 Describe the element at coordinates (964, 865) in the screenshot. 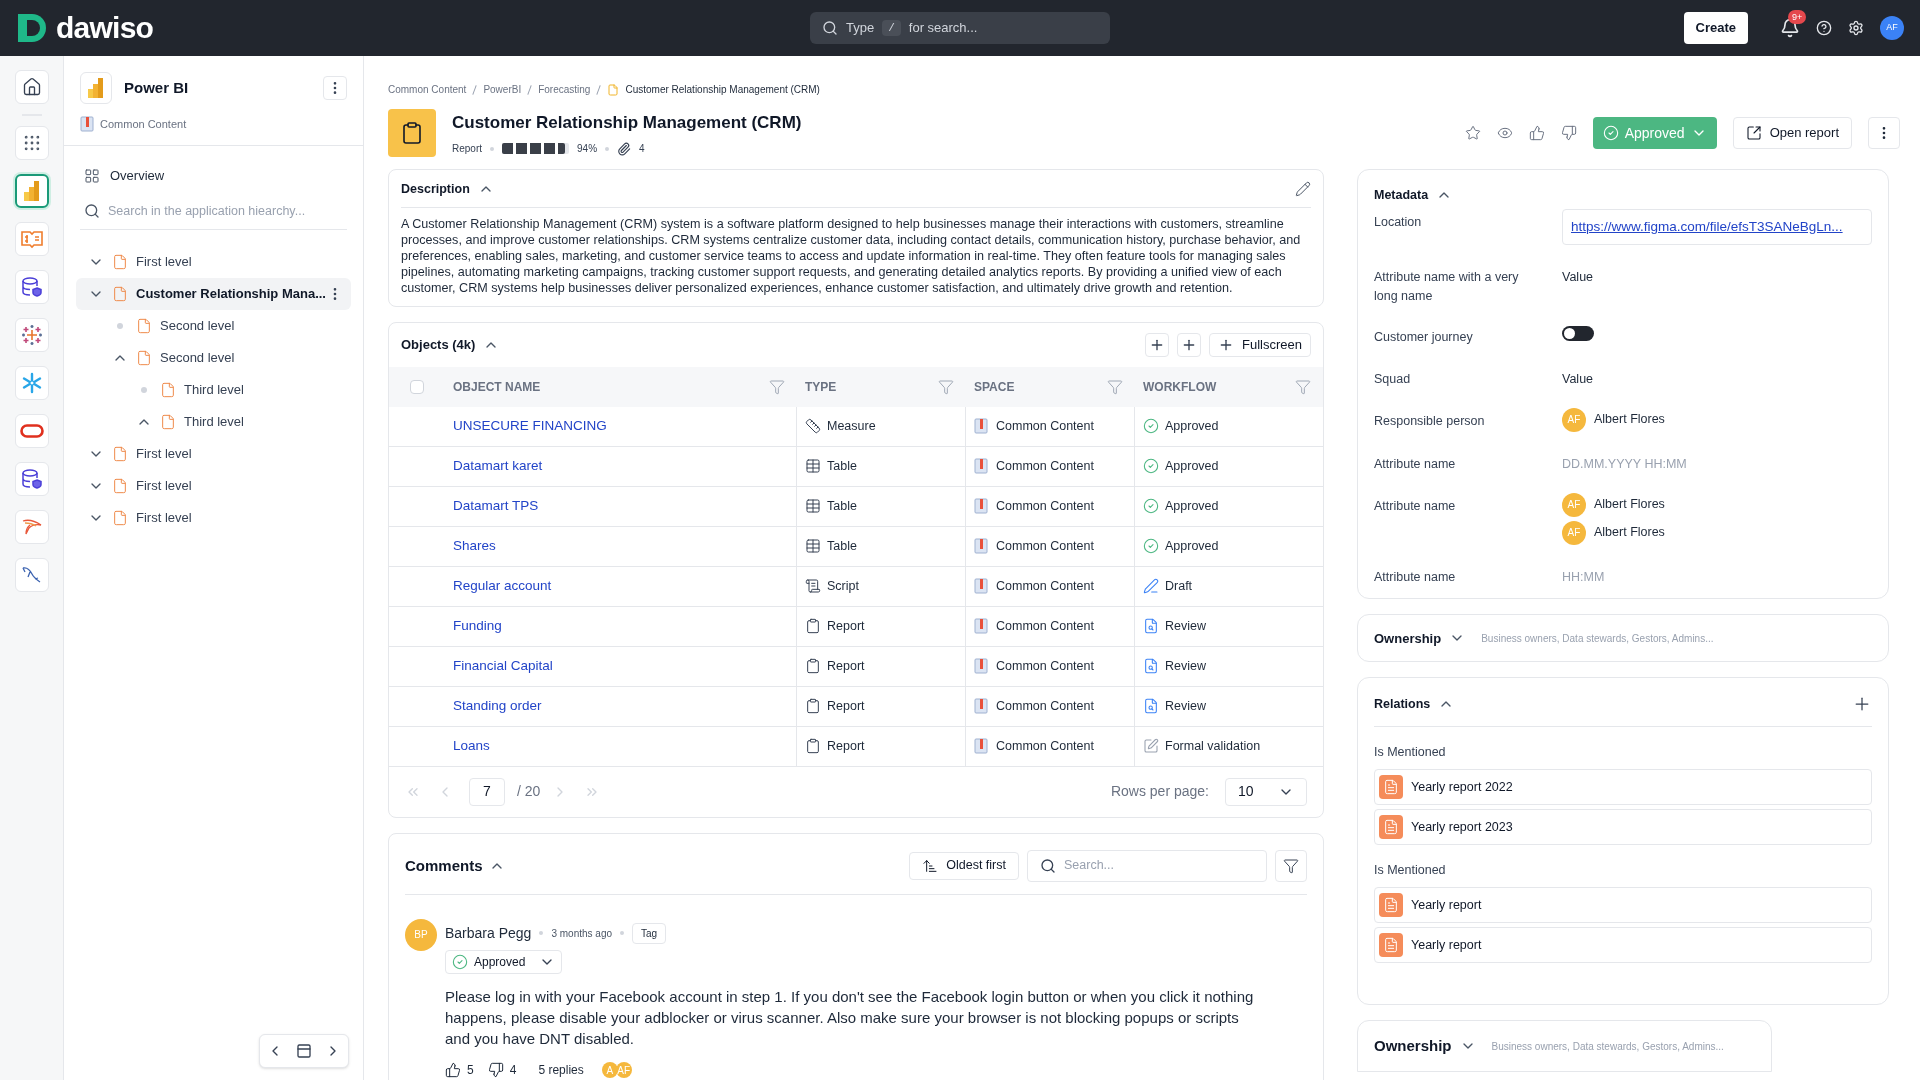

I see `sort-button: Oldest first` at that location.